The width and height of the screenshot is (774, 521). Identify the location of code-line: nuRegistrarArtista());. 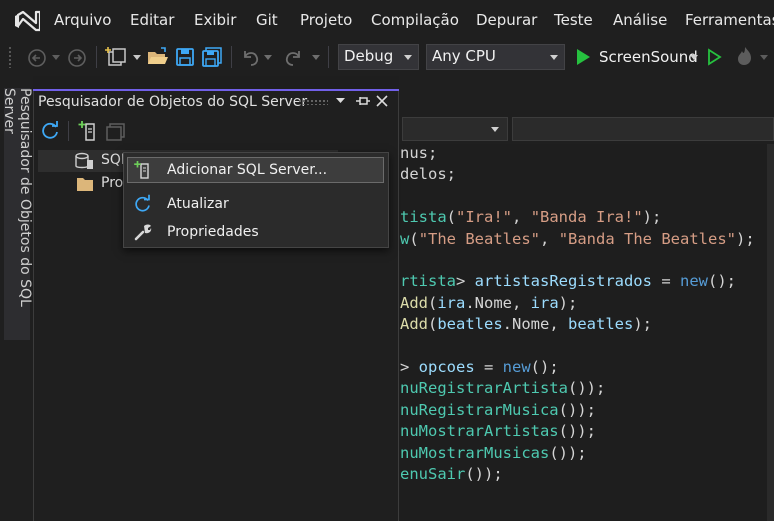
(502, 388).